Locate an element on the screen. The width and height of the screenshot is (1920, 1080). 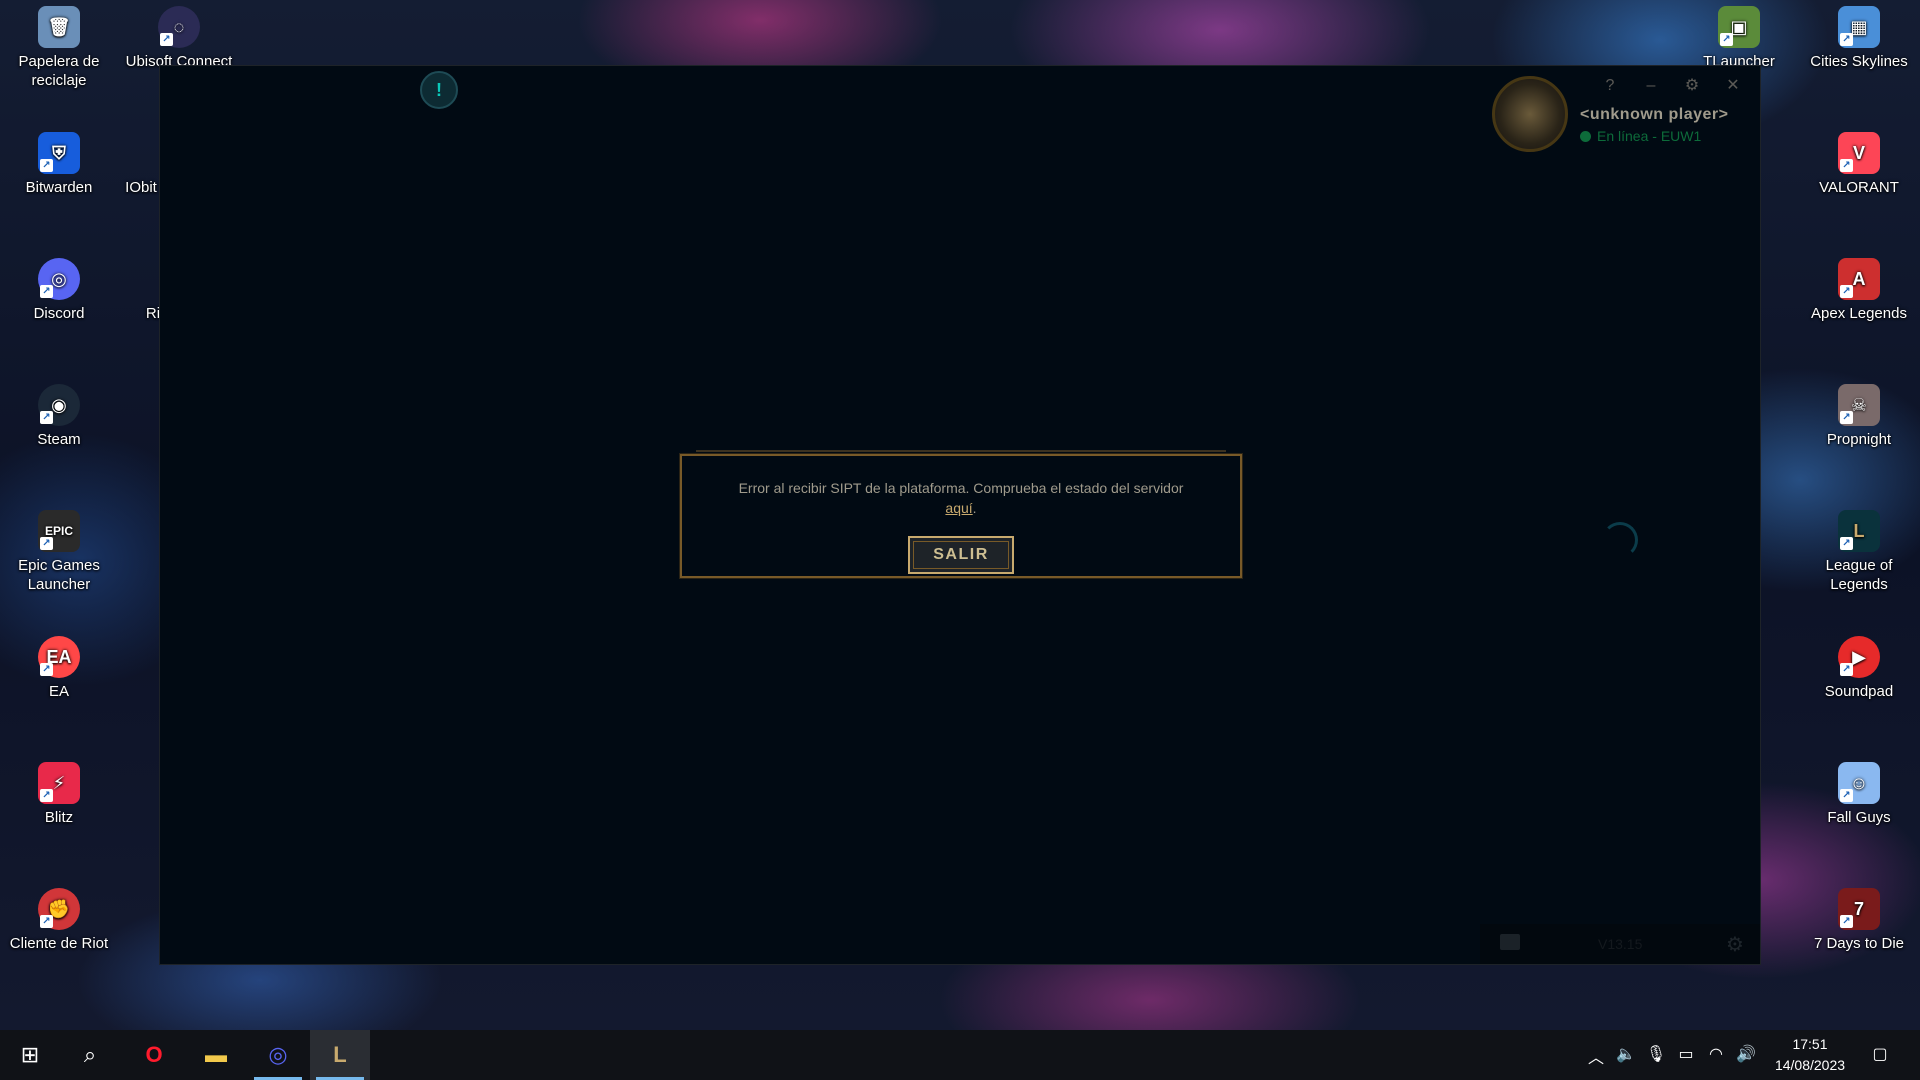
fall-guys-icon: ☺ ↗ is located at coordinates (1859, 783).